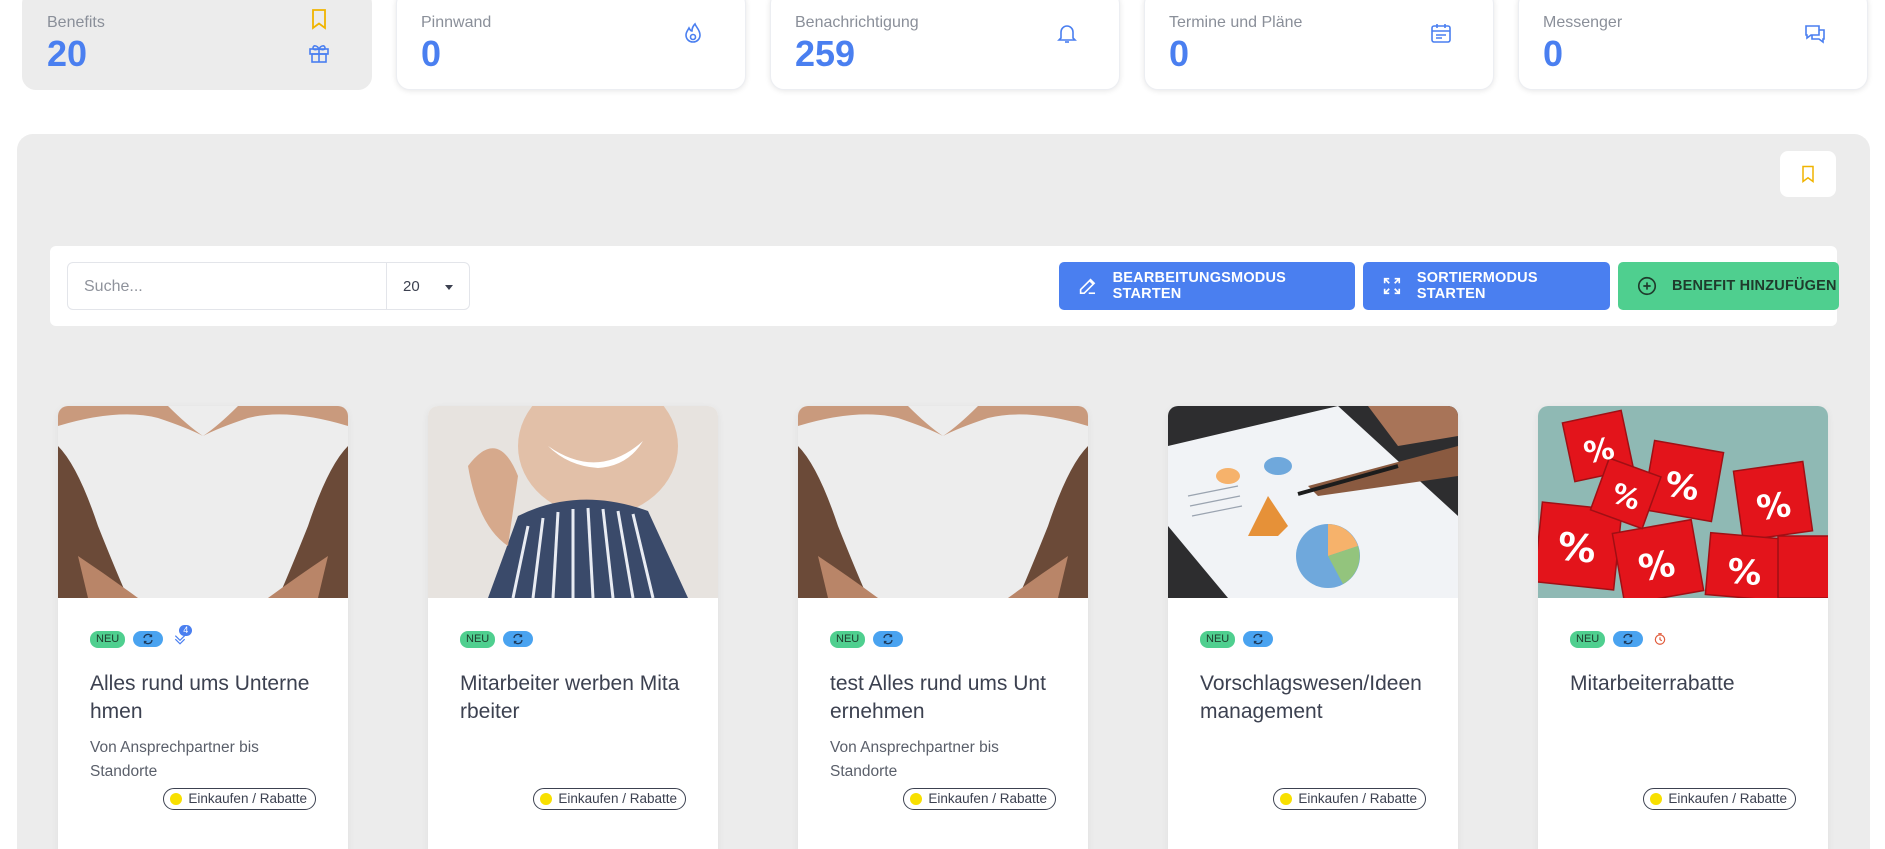 The image size is (1885, 849). What do you see at coordinates (938, 697) in the screenshot?
I see `card-title: test Alles rund ums Unt ernehmen` at bounding box center [938, 697].